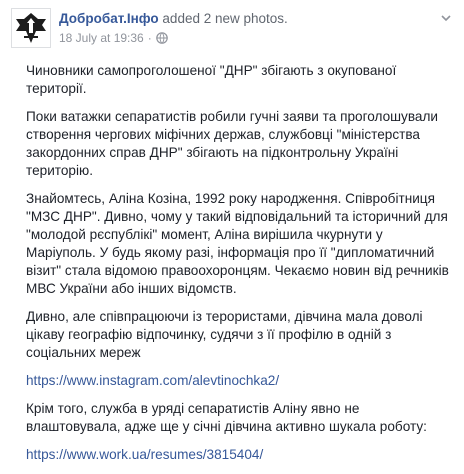 This screenshot has height=474, width=464. I want to click on post-meta: 18 July at 19:36 ·, so click(113, 38).